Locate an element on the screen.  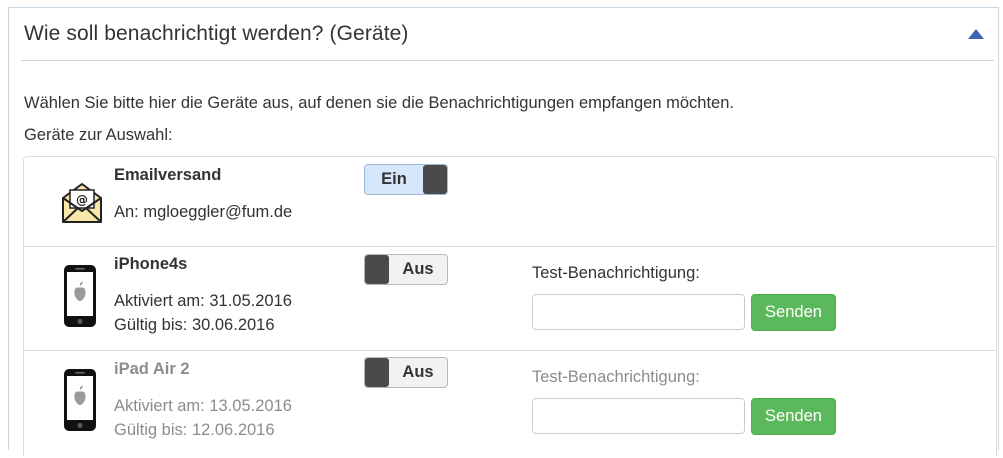
device-name: iPad Air 2 is located at coordinates (152, 369).